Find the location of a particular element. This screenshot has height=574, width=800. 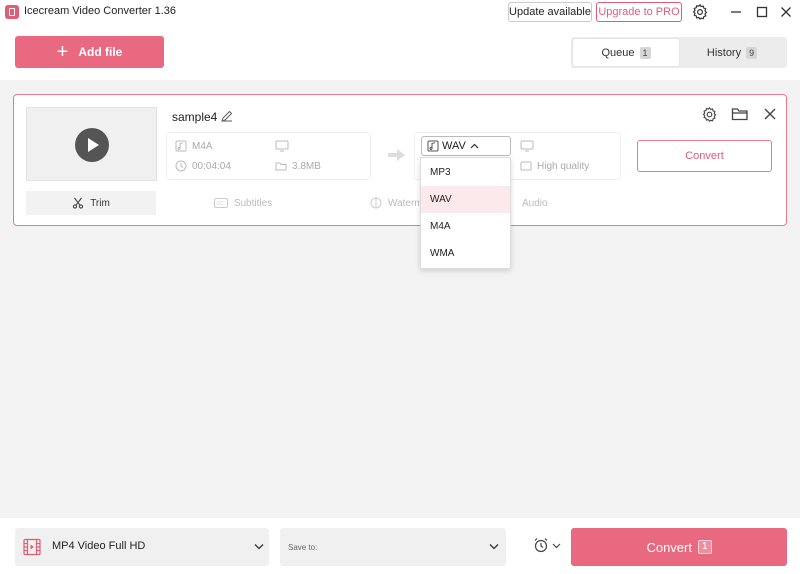

format-dropdown-menu: MP3 WAV M4A WMA is located at coordinates (465, 213).